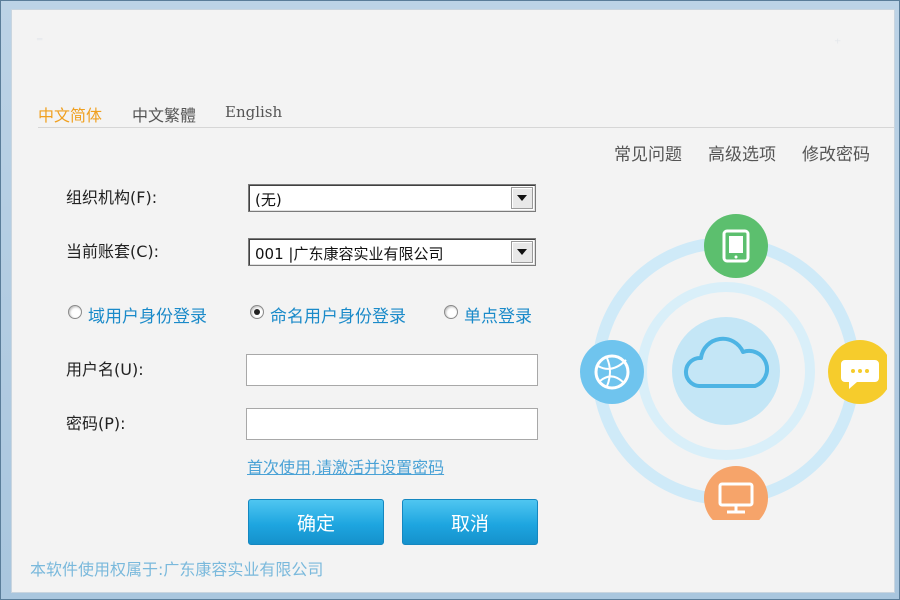 The width and height of the screenshot is (900, 600). Describe the element at coordinates (470, 522) in the screenshot. I see `cancel-button: 取消` at that location.